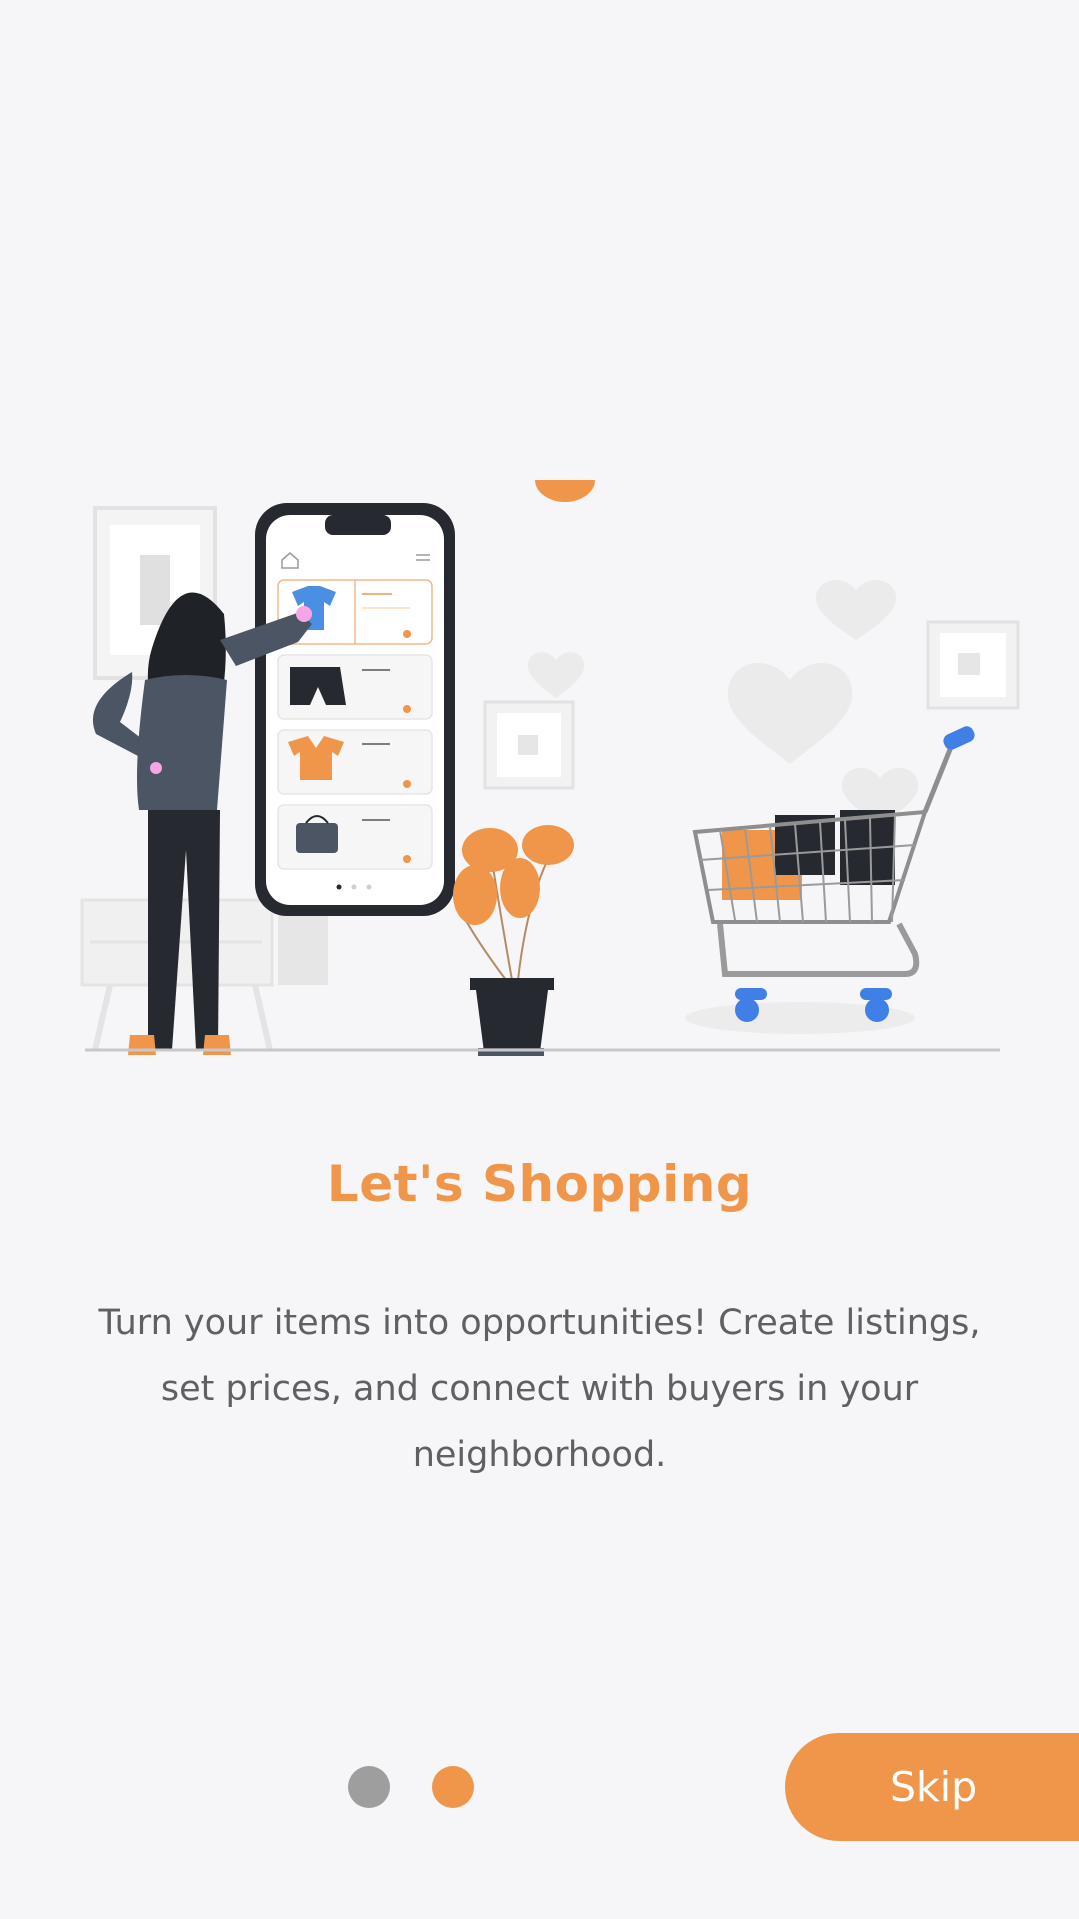 This screenshot has width=1079, height=1919. Describe the element at coordinates (723, 701) in the screenshot. I see `heart-icon` at that location.